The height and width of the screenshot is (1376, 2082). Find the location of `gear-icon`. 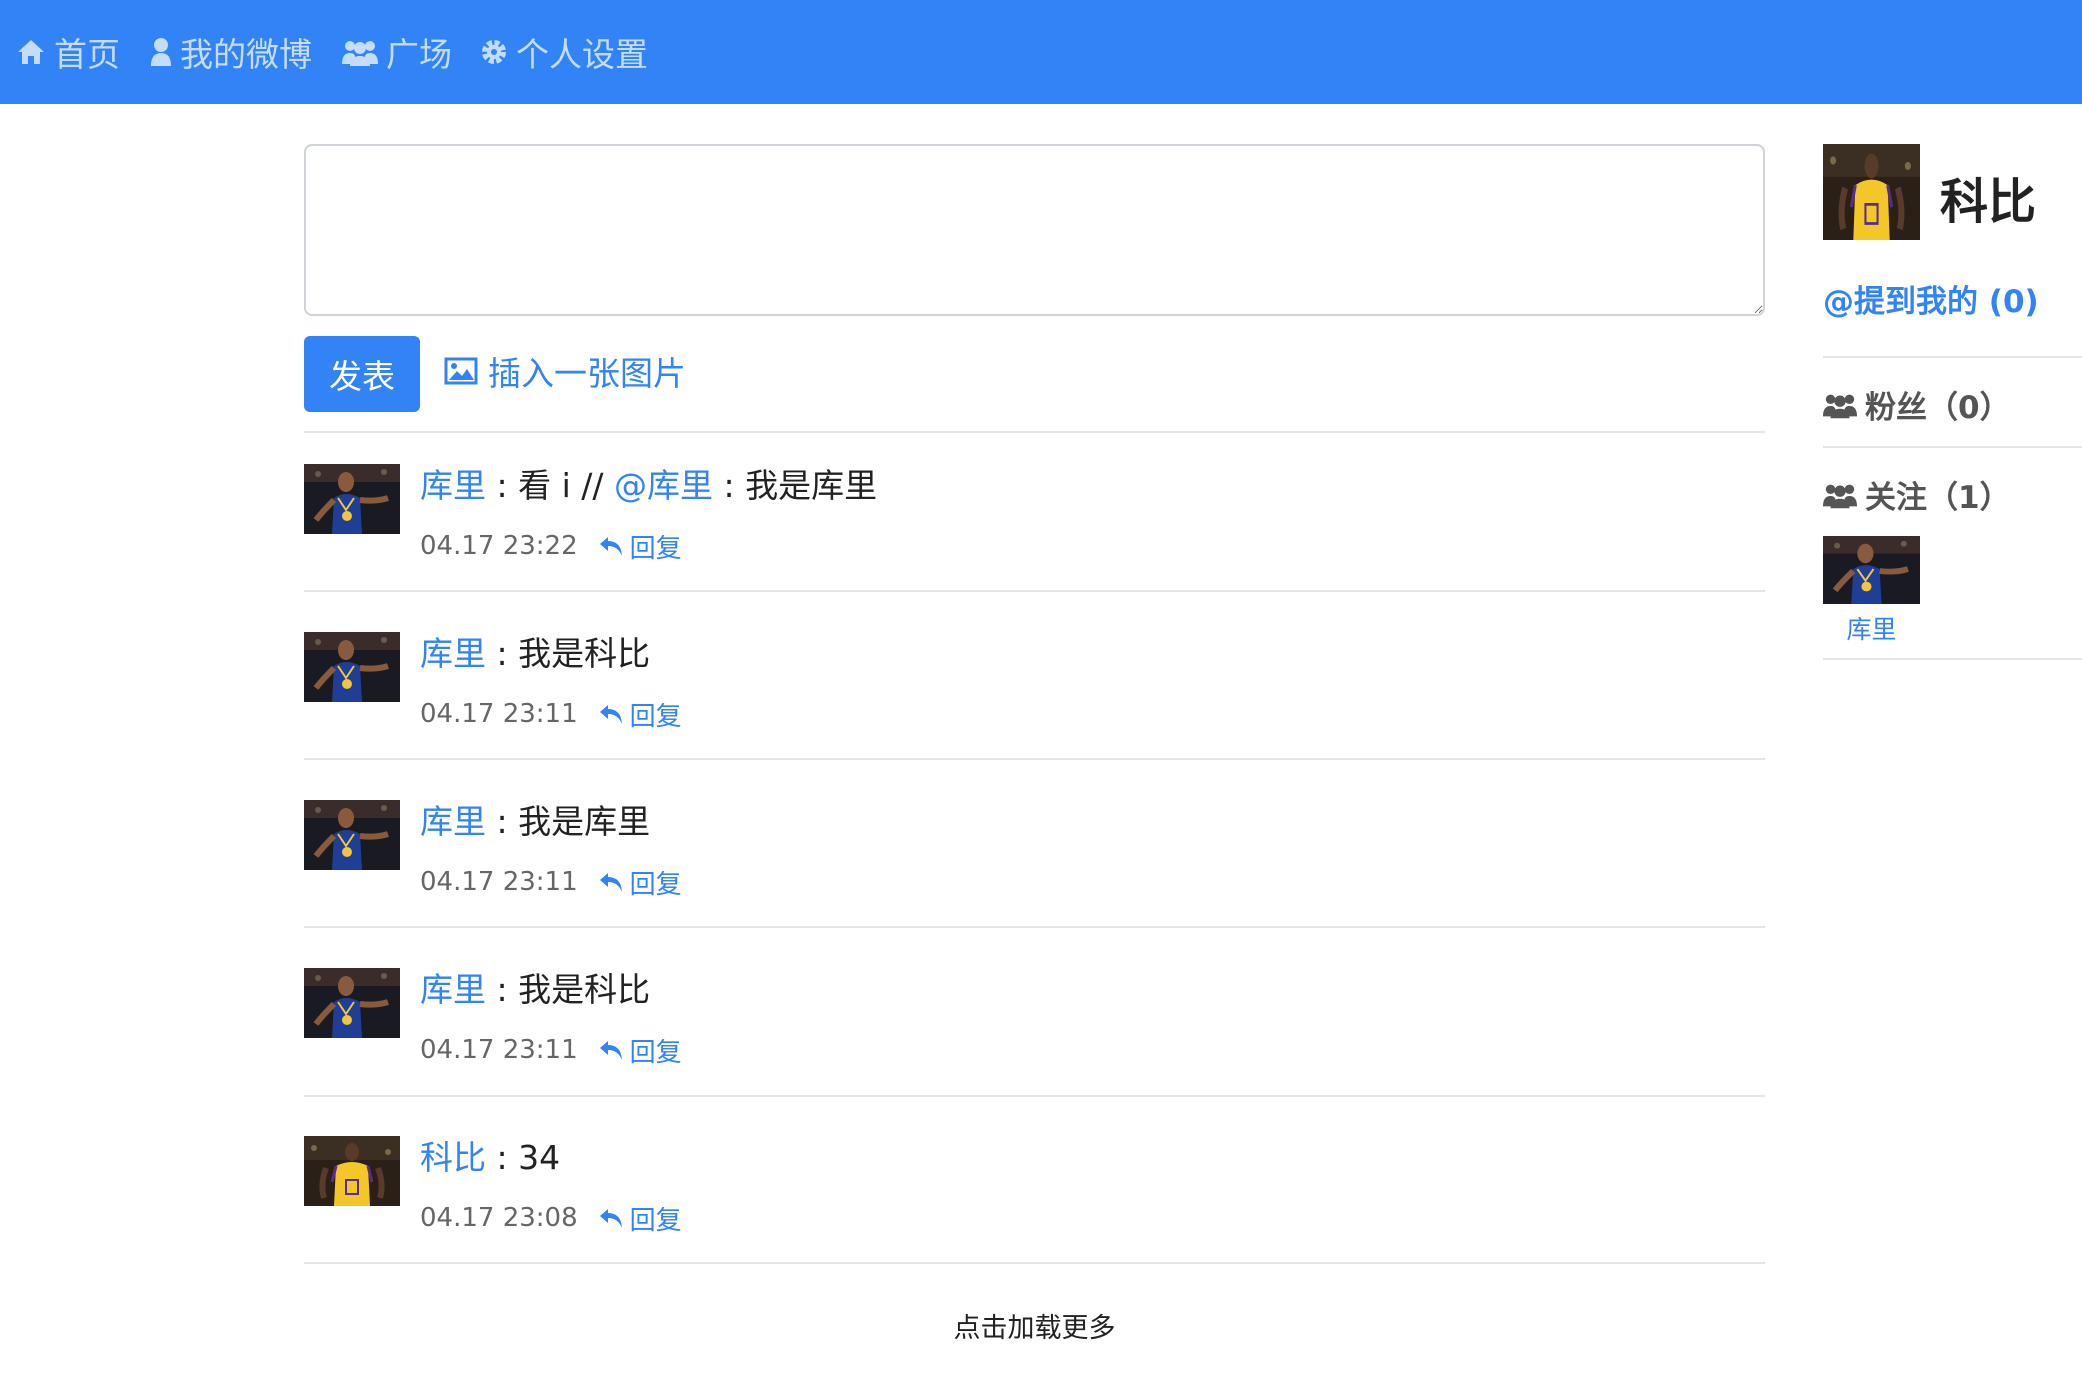

gear-icon is located at coordinates (494, 52).